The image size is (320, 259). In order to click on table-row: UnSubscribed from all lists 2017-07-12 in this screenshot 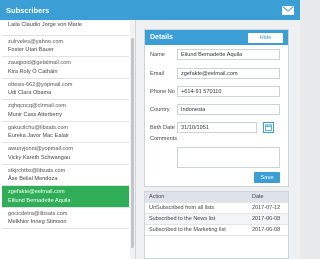, I will do `click(216, 208)`.